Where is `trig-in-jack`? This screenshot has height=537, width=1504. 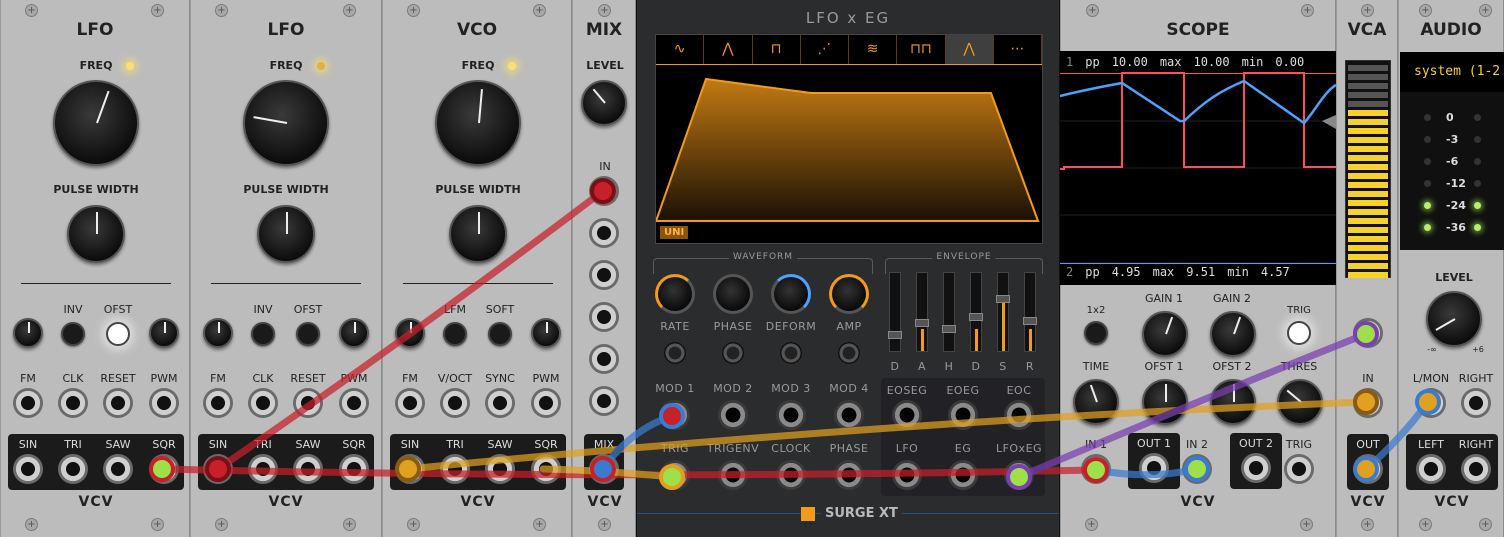
trig-in-jack is located at coordinates (1299, 469).